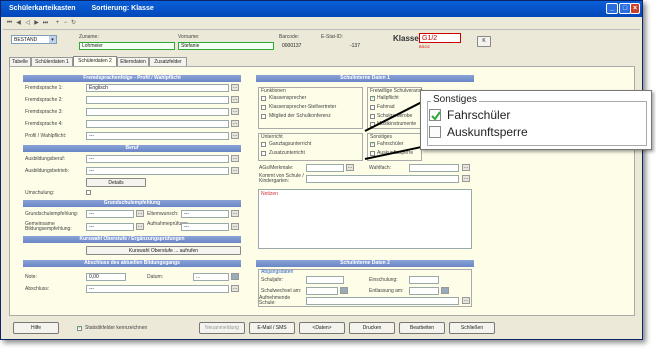 The image size is (656, 349). What do you see at coordinates (422, 328) in the screenshot?
I see `bearbeiten-button: Bearbeiten` at bounding box center [422, 328].